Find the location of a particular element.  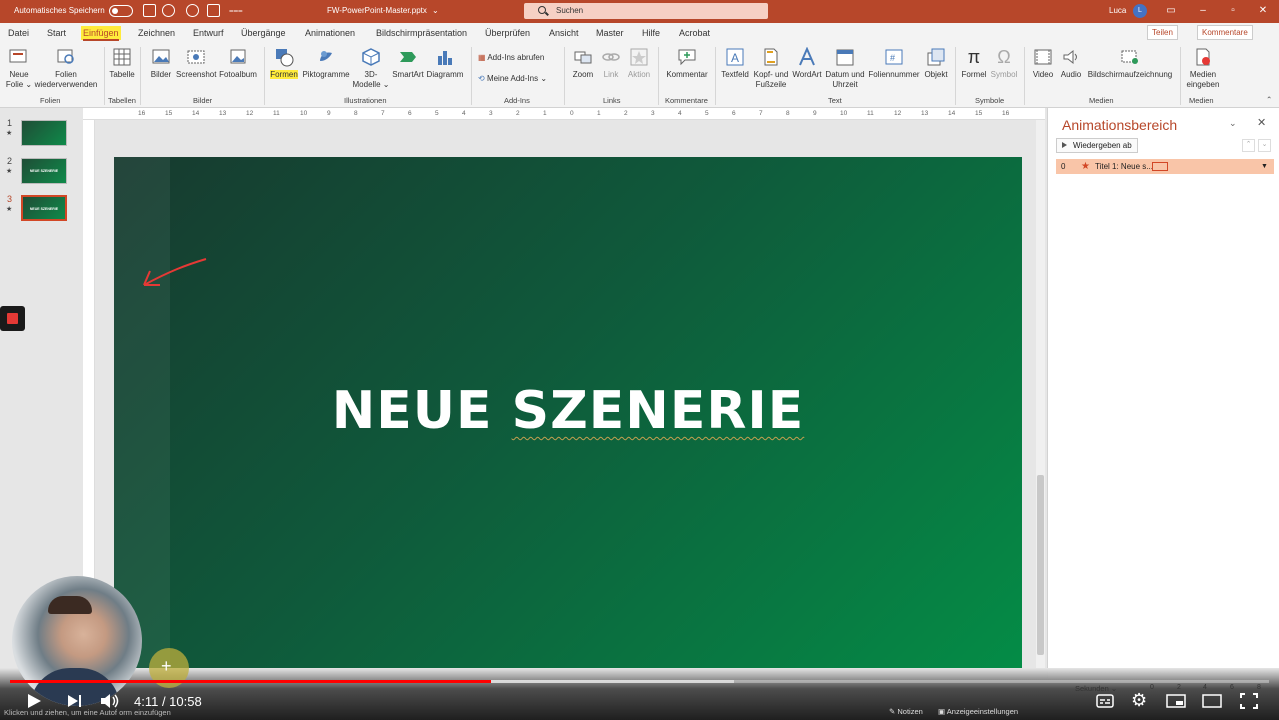

autosave-toggle is located at coordinates (121, 11).